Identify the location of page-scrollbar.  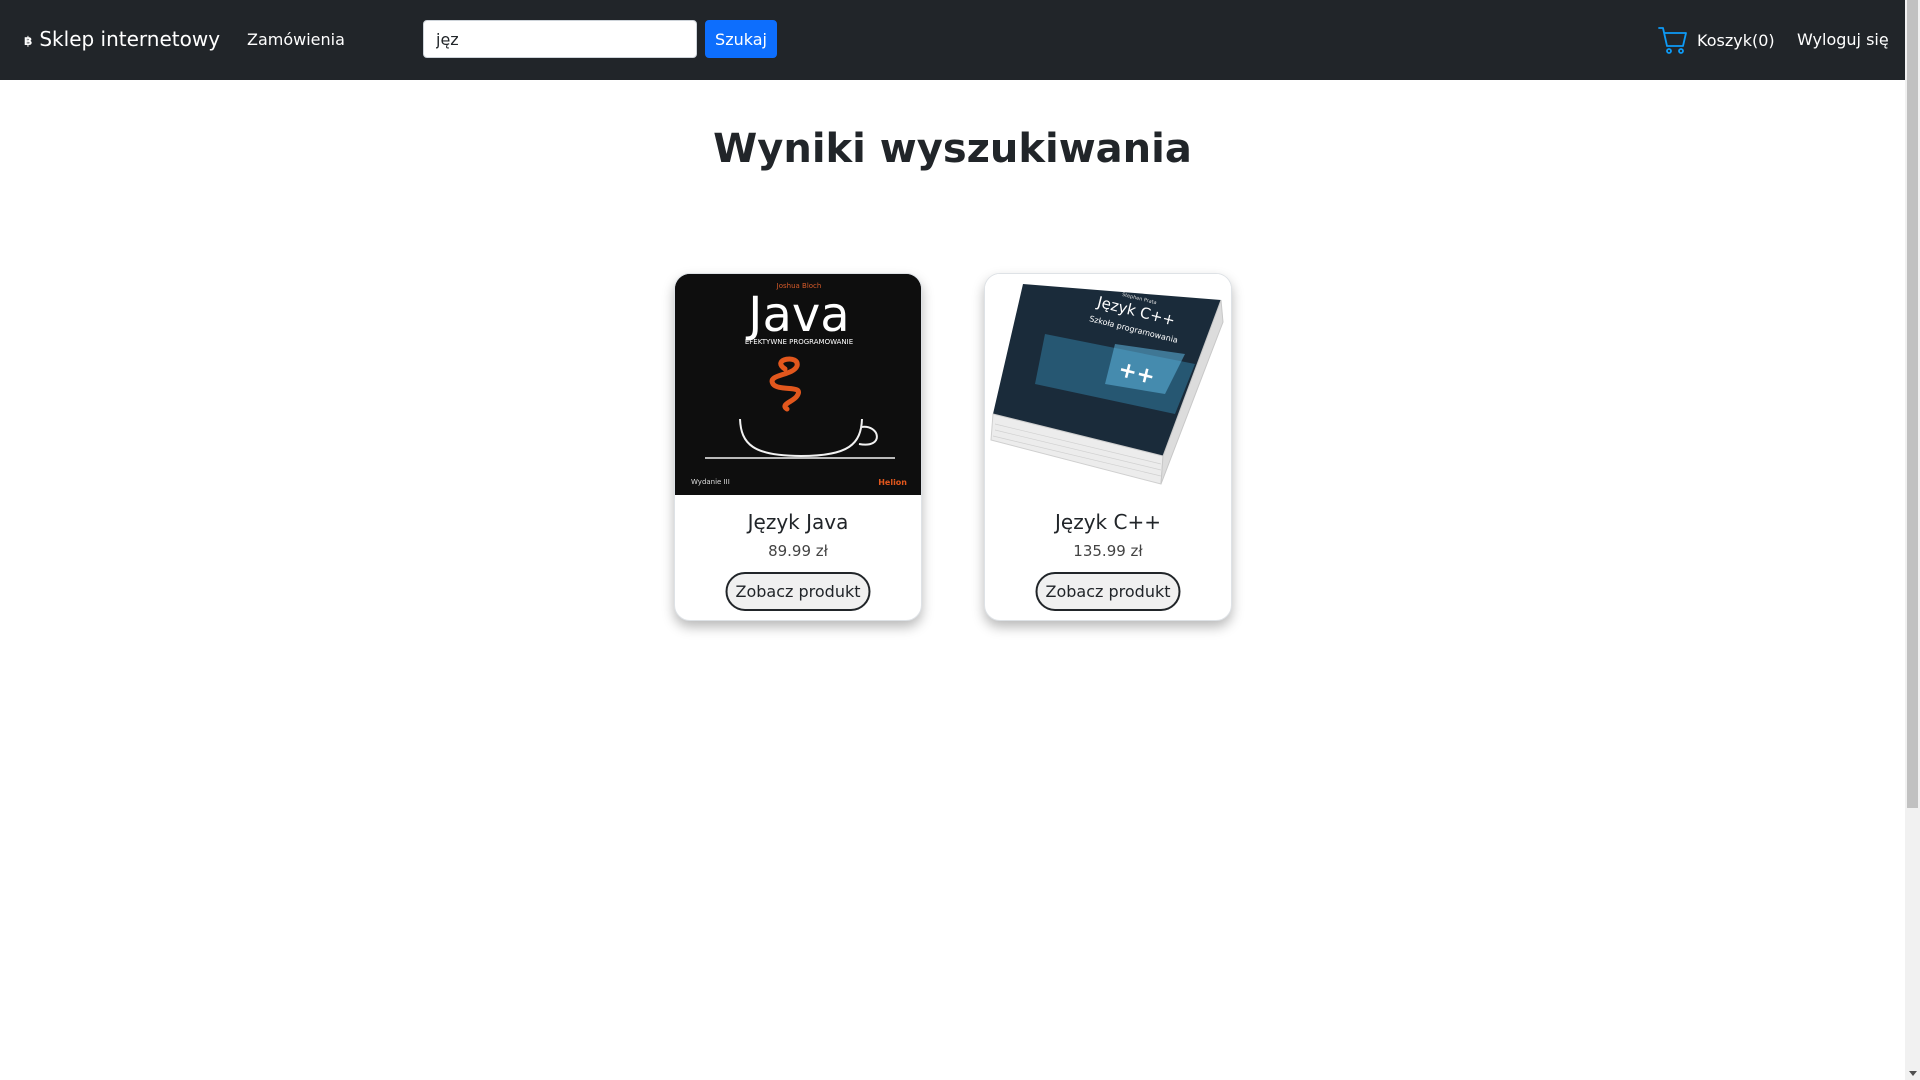
(1912, 540).